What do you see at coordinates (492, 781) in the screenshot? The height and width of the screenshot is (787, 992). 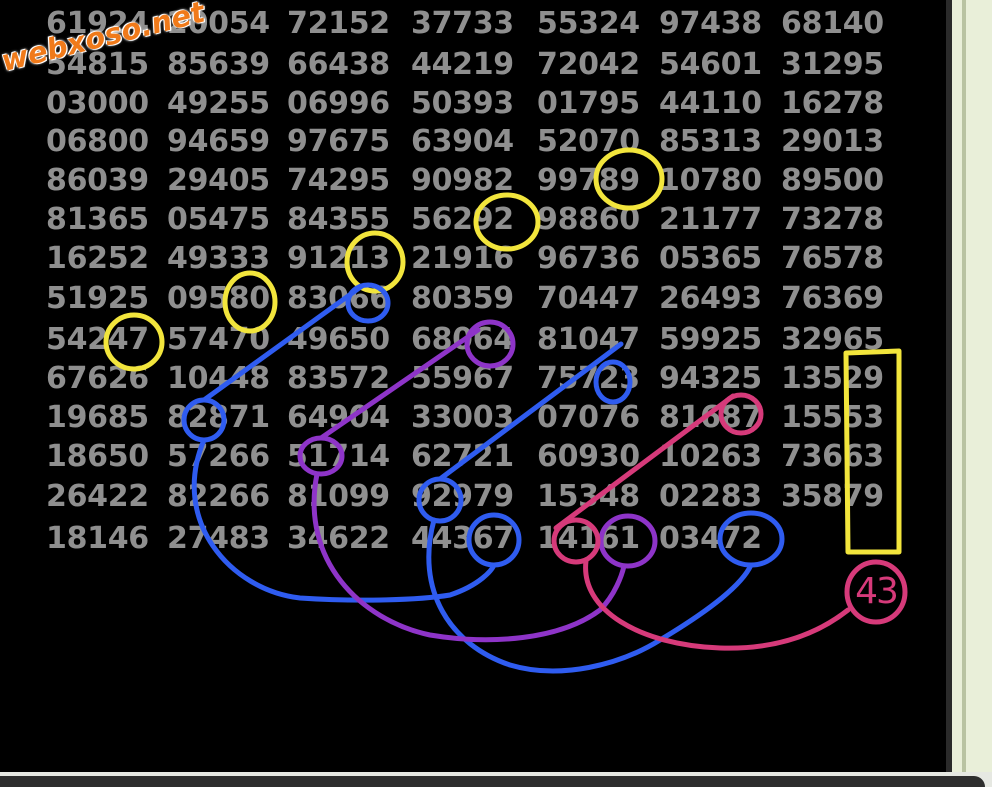 I see `bottom-bar` at bounding box center [492, 781].